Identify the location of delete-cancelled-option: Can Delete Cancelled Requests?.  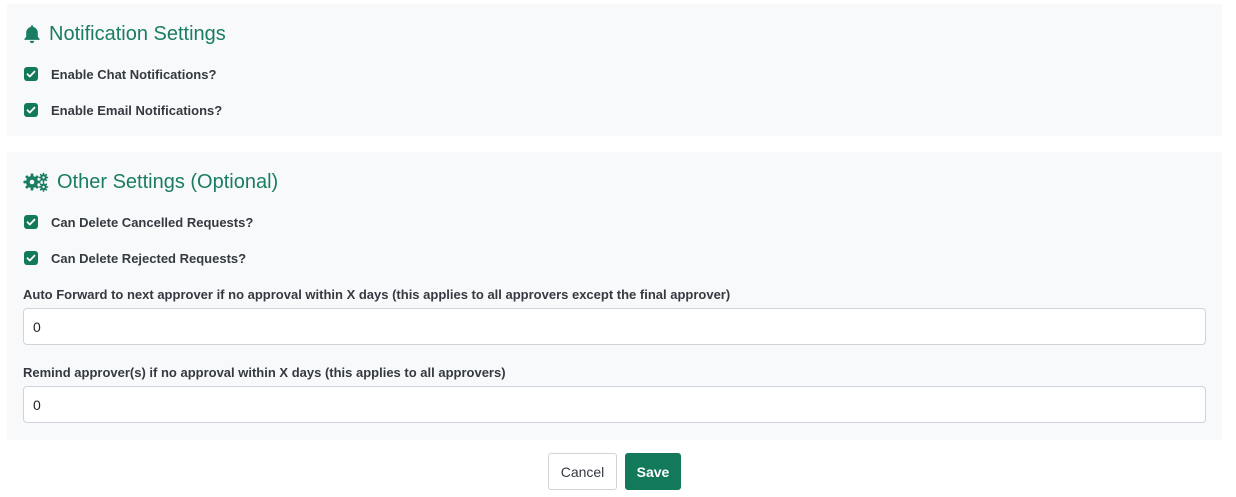
(138, 222).